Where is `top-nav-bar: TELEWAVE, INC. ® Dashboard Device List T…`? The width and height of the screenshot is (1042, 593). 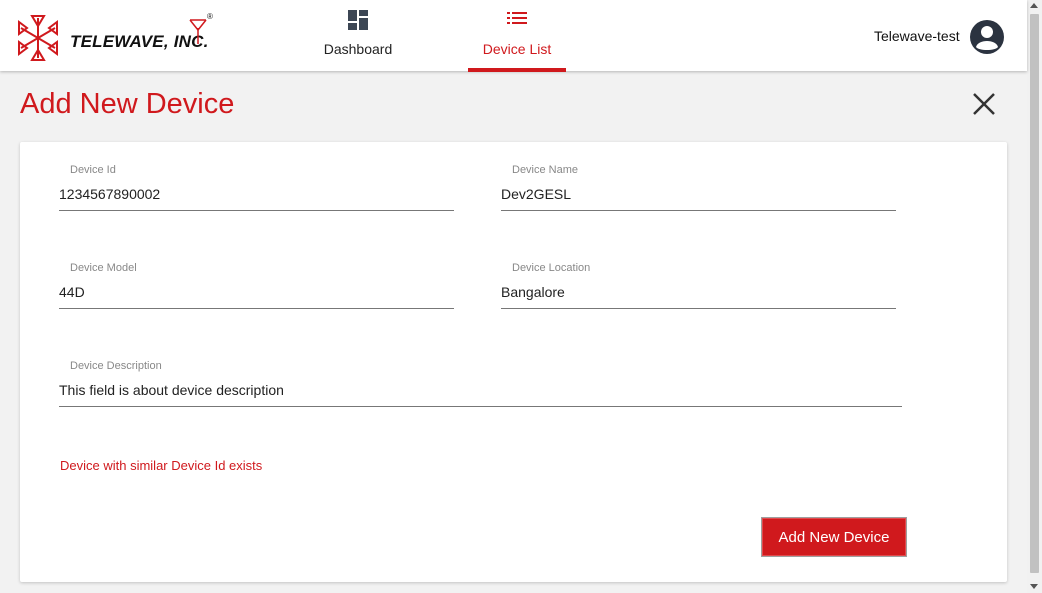 top-nav-bar: TELEWAVE, INC. ® Dashboard Device List T… is located at coordinates (513, 36).